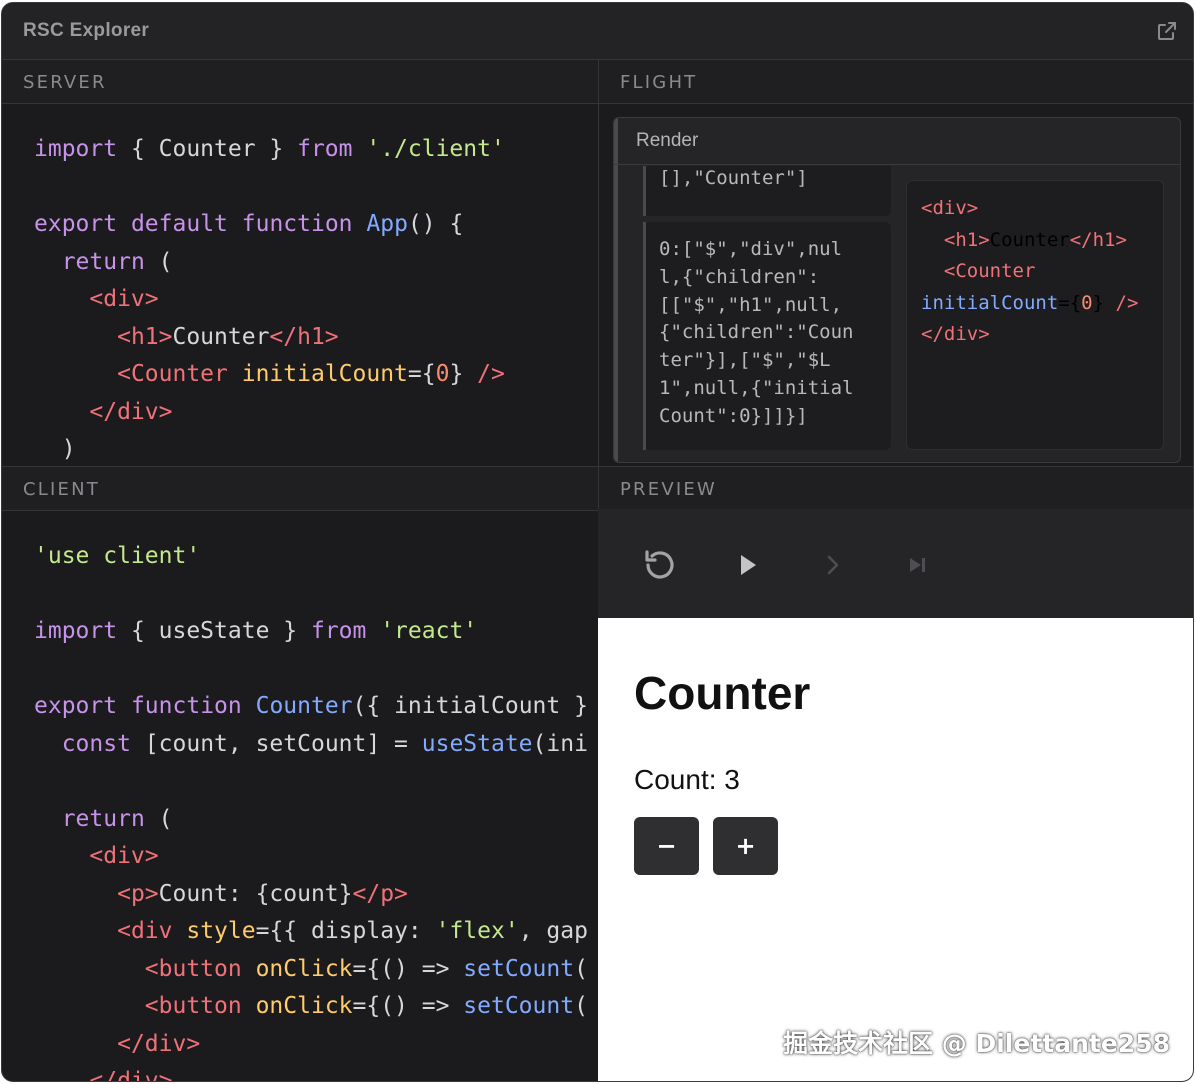  What do you see at coordinates (668, 489) in the screenshot?
I see `preview-pane-label: PREVIEW` at bounding box center [668, 489].